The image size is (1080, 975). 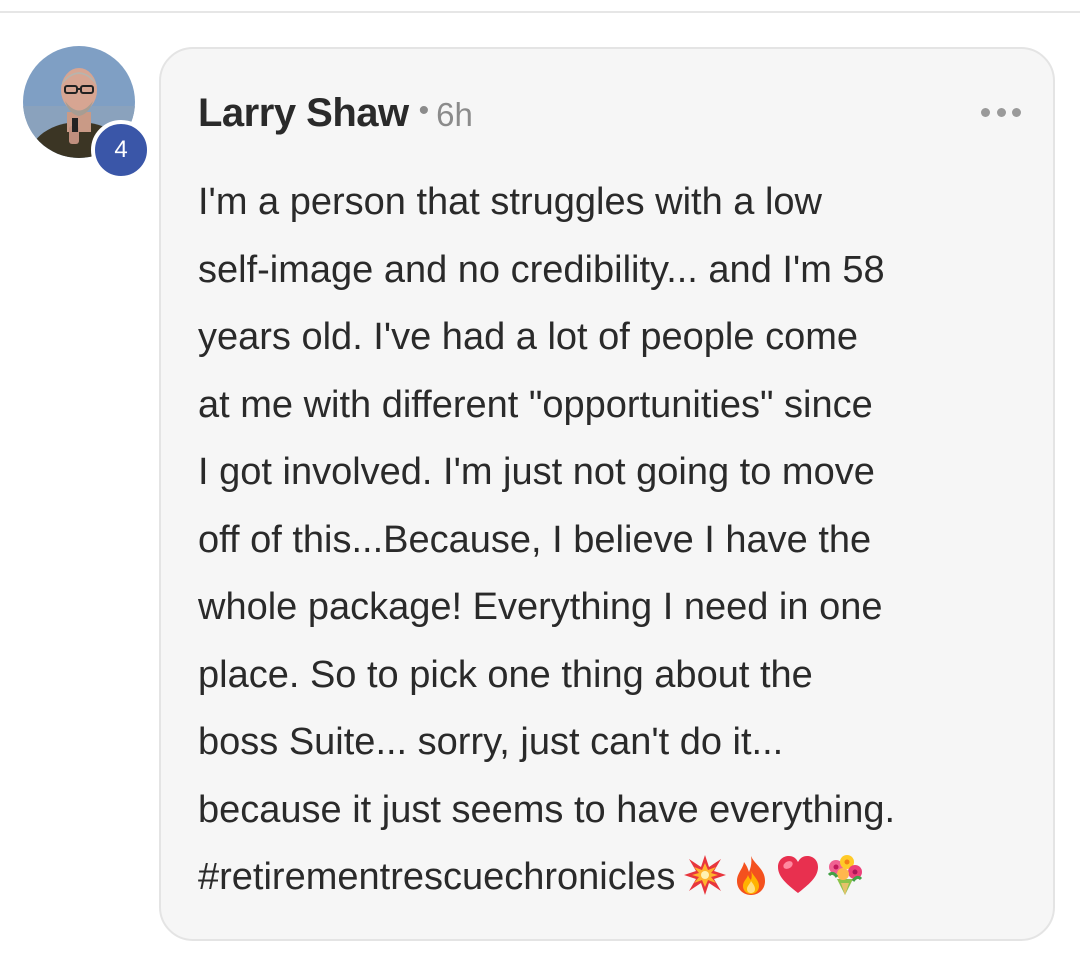 I want to click on top-divider, so click(x=540, y=12).